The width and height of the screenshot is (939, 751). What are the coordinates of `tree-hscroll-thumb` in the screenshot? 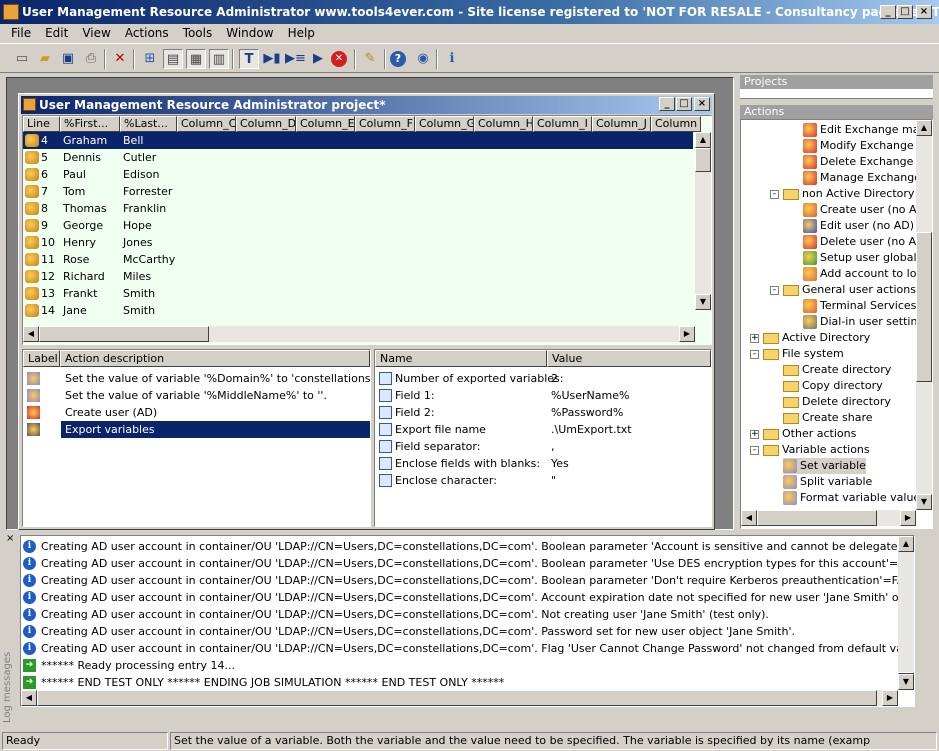 It's located at (817, 518).